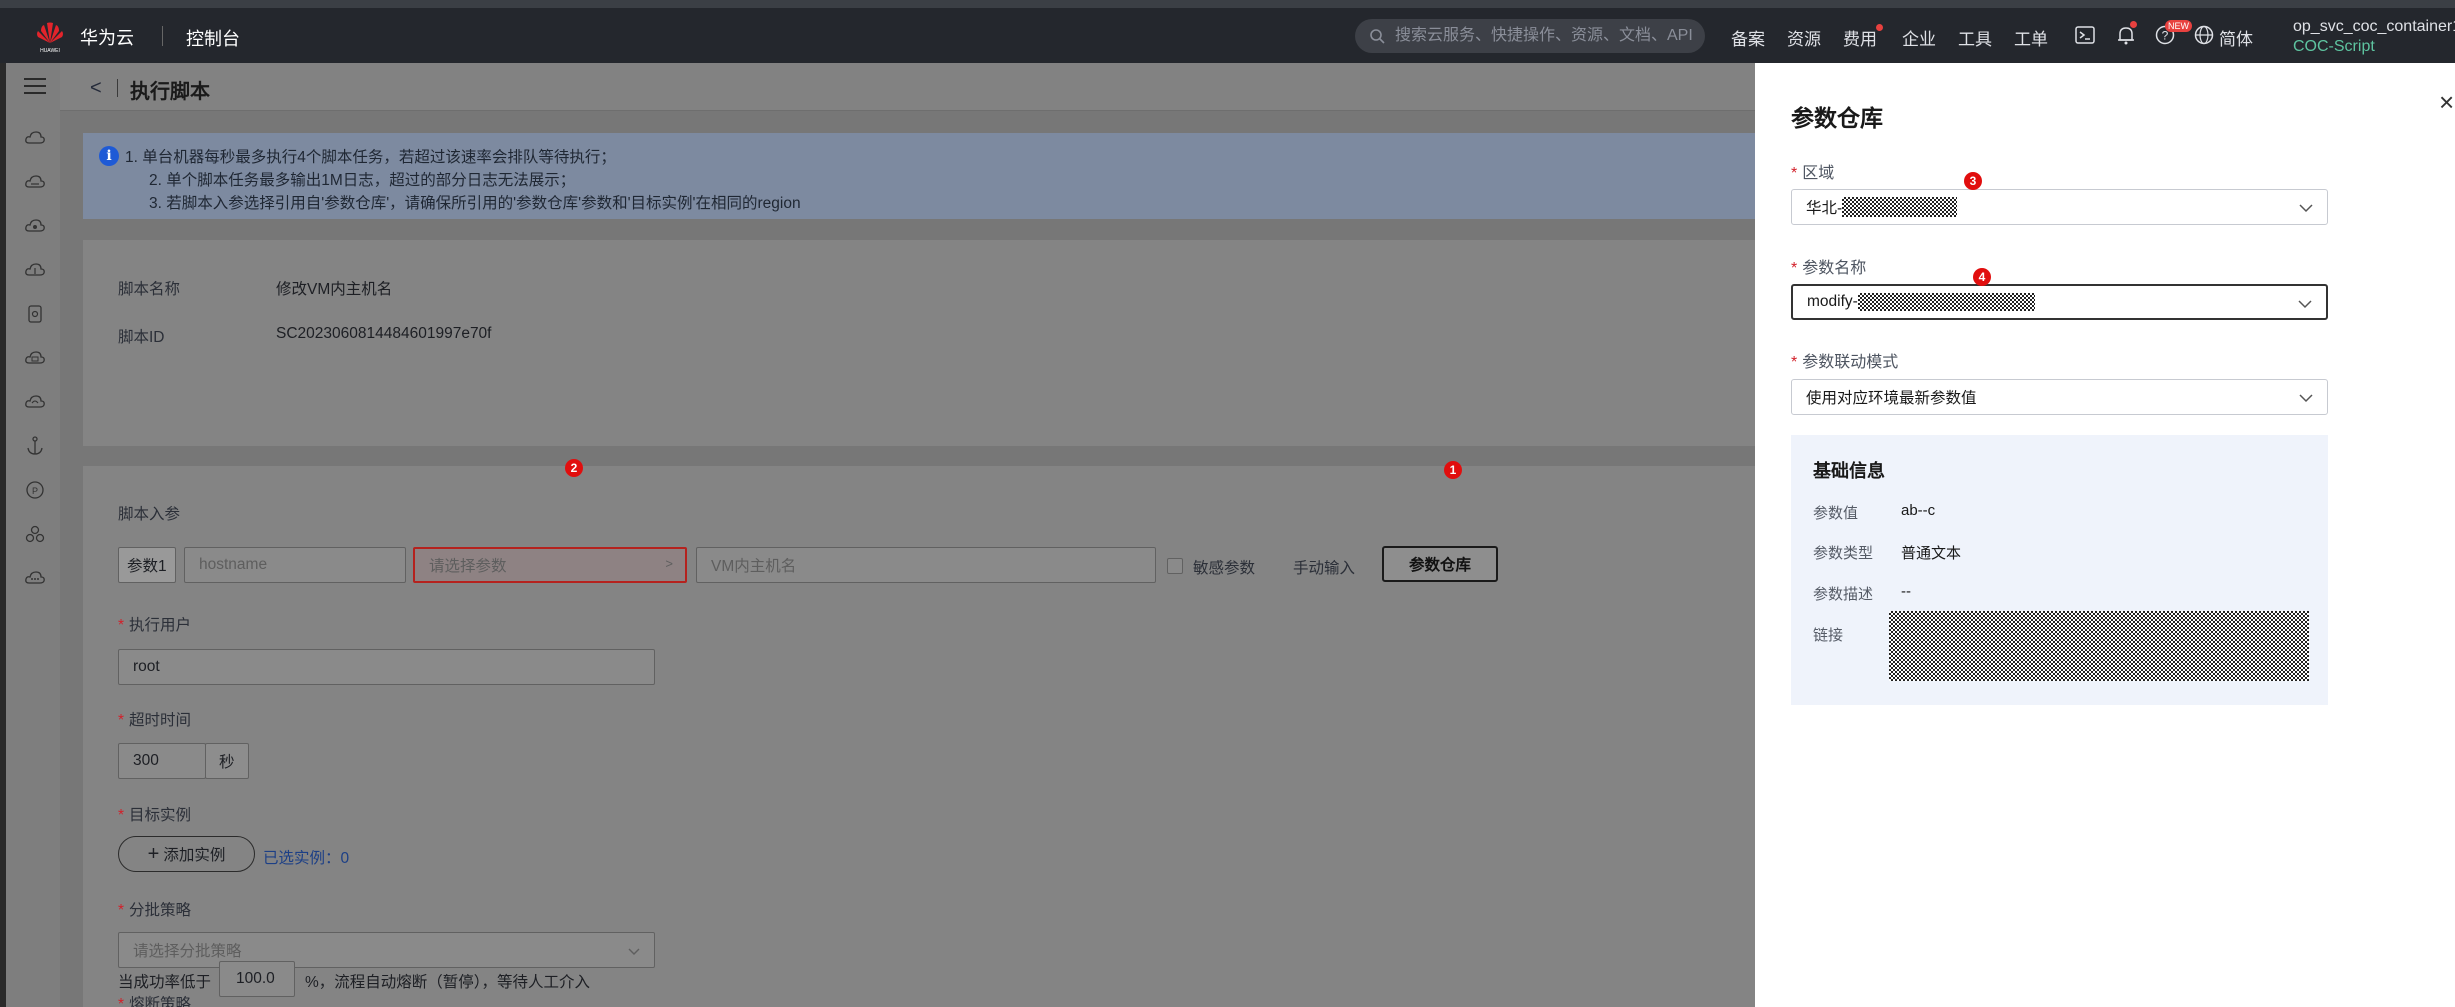 This screenshot has height=1007, width=2455. I want to click on user-project: COC-Script, so click(2334, 46).